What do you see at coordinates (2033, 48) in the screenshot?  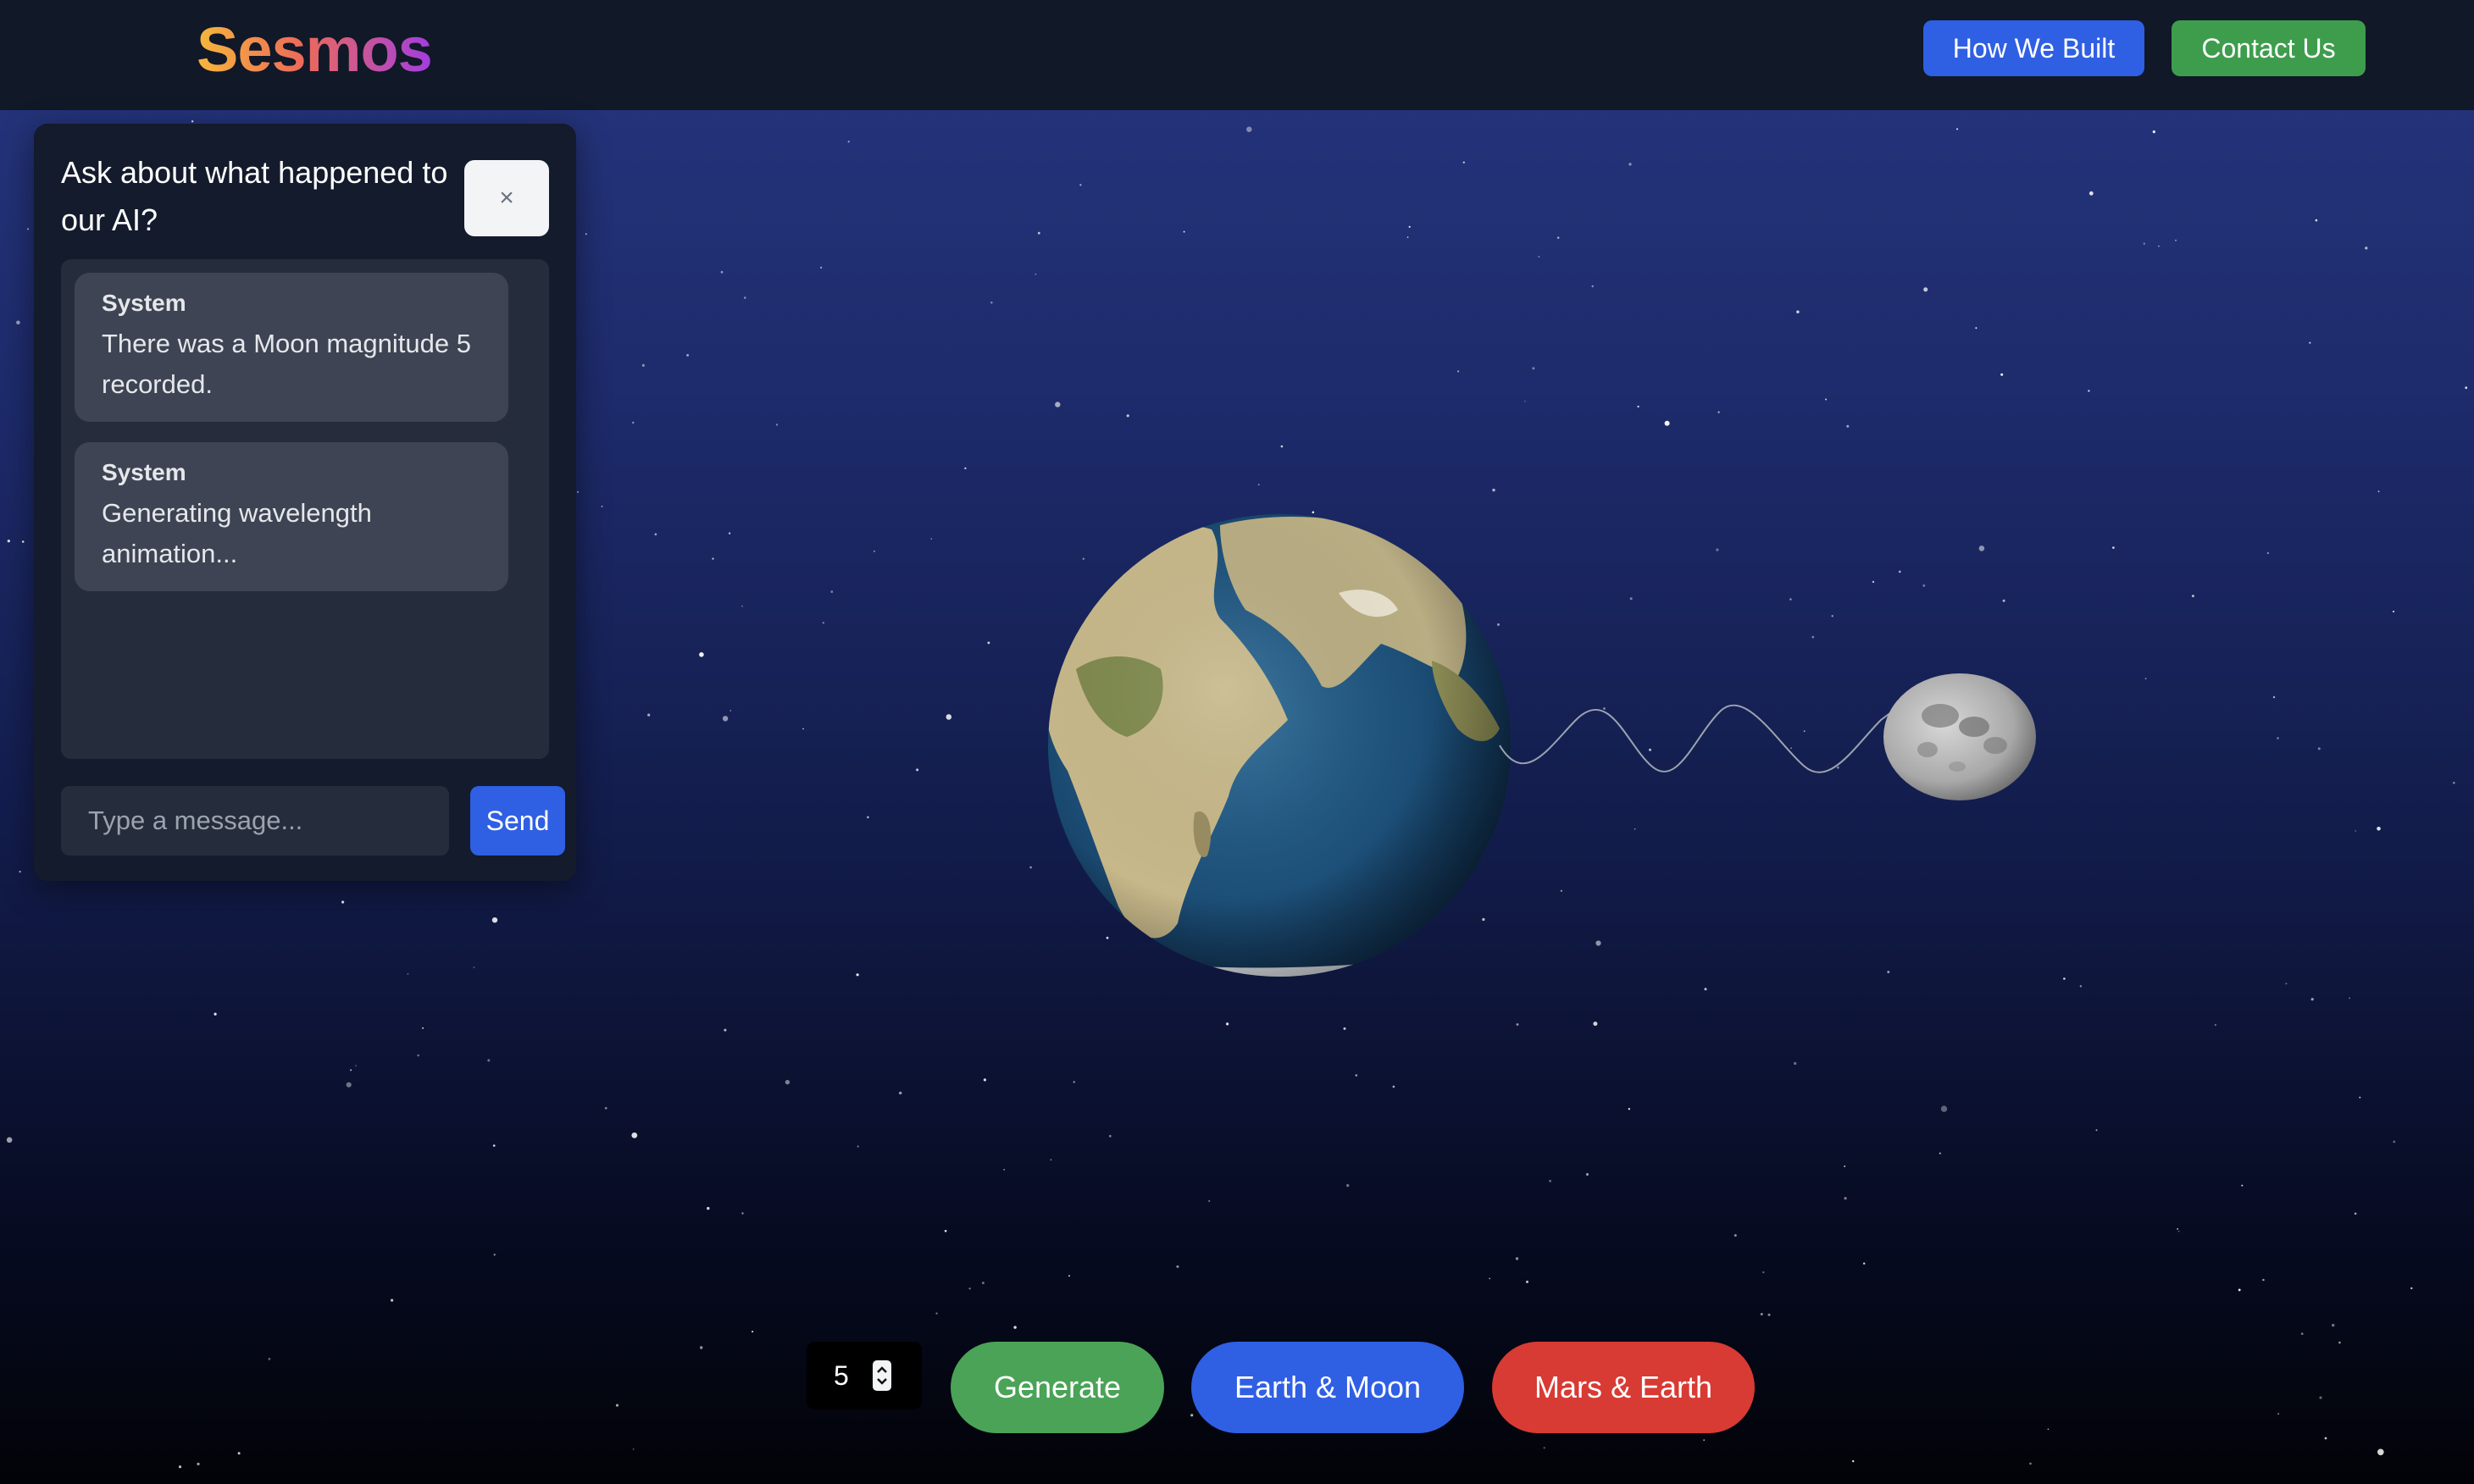 I see `how-we-built-button: How We Built` at bounding box center [2033, 48].